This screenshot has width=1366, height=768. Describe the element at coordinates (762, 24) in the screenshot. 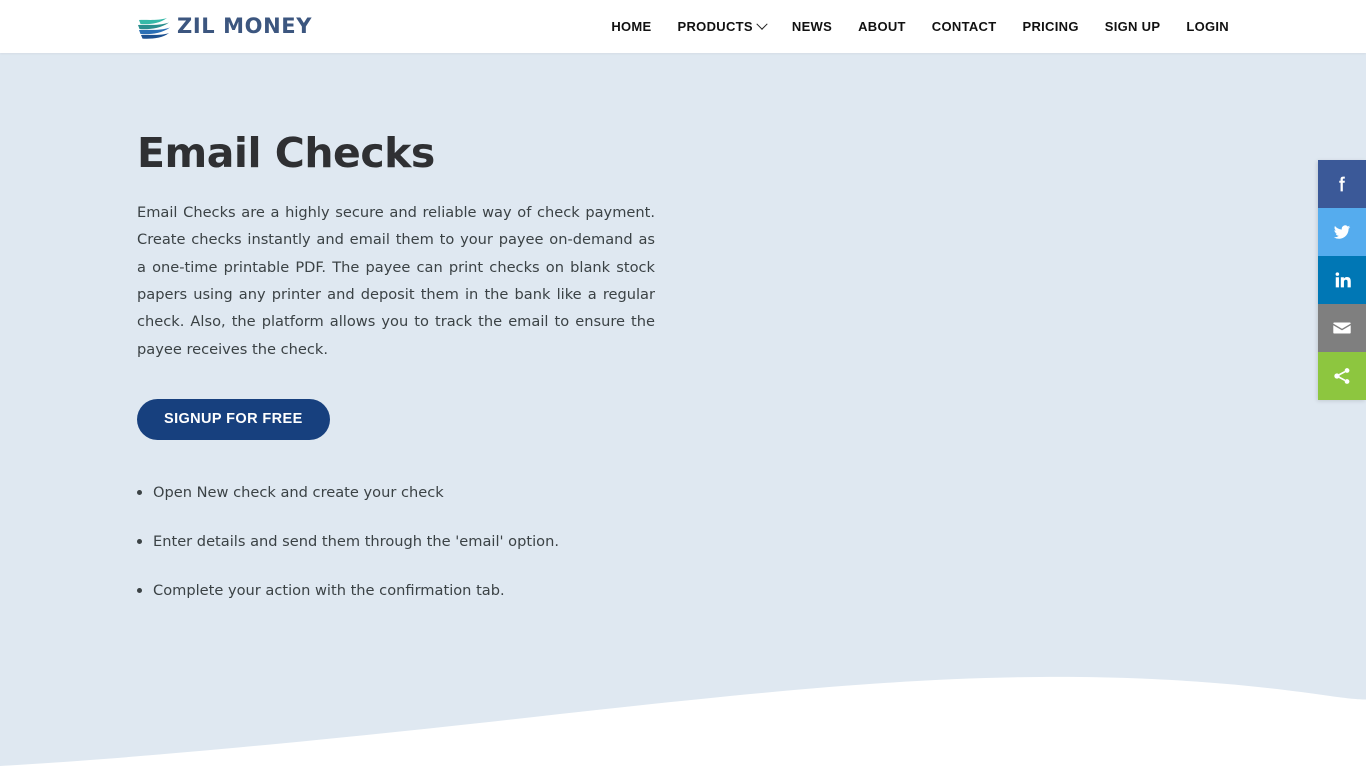

I see `chevron-down-icon` at that location.